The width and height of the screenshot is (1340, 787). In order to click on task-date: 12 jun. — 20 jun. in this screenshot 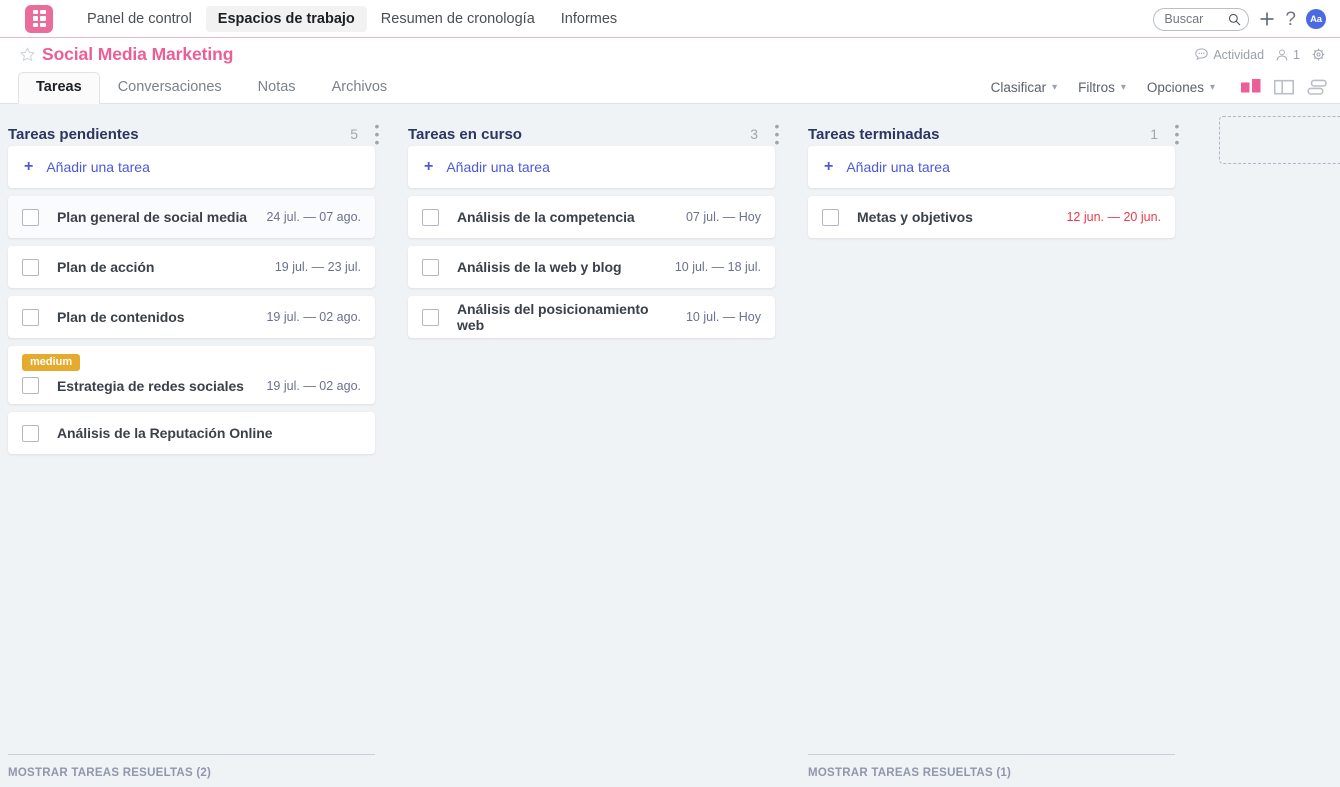, I will do `click(1113, 217)`.